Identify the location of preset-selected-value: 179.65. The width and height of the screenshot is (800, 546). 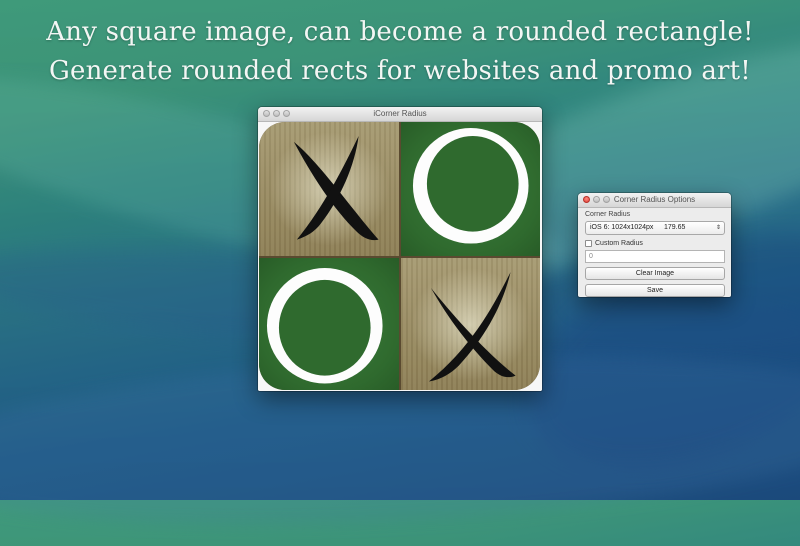
(675, 227).